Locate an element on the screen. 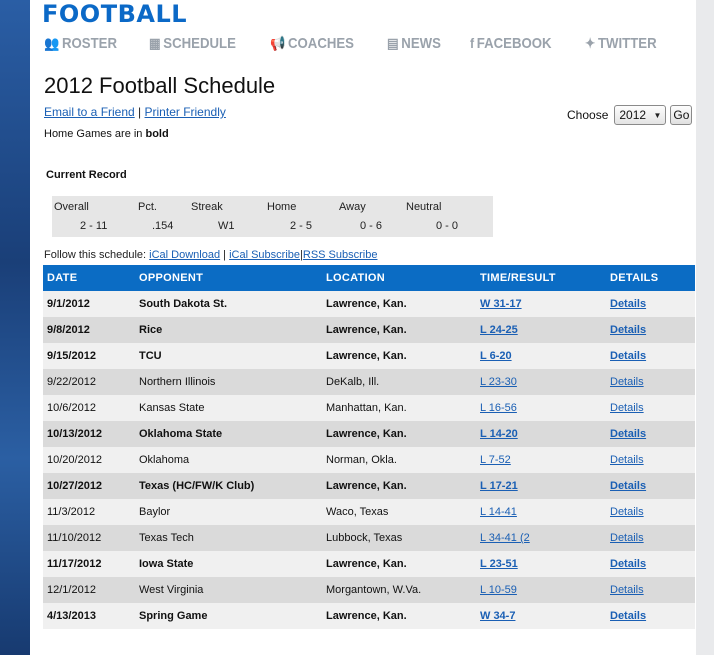 This screenshot has width=714, height=655. left-background is located at coordinates (15, 327).